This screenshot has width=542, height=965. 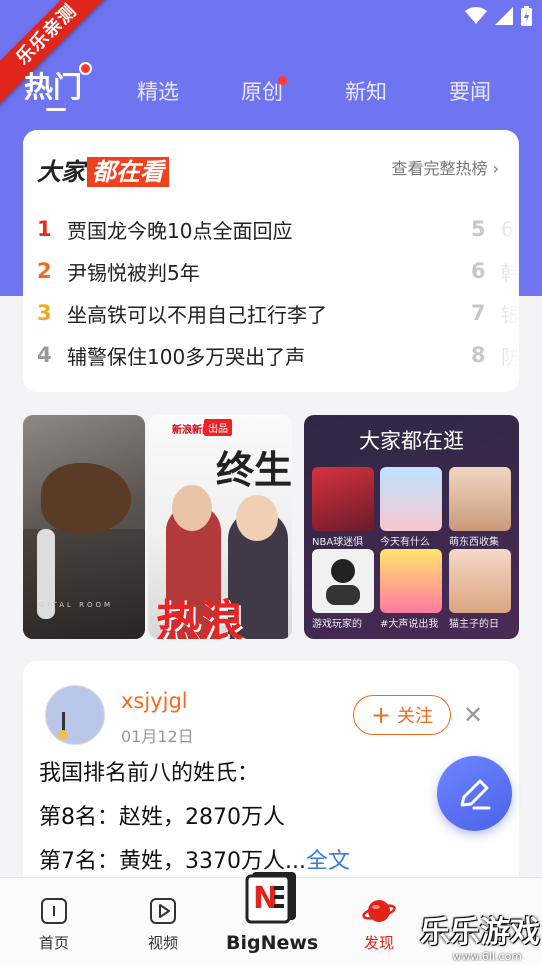 What do you see at coordinates (182, 229) in the screenshot?
I see `trending-item: 1 贾国龙今晚10点全面回应` at bounding box center [182, 229].